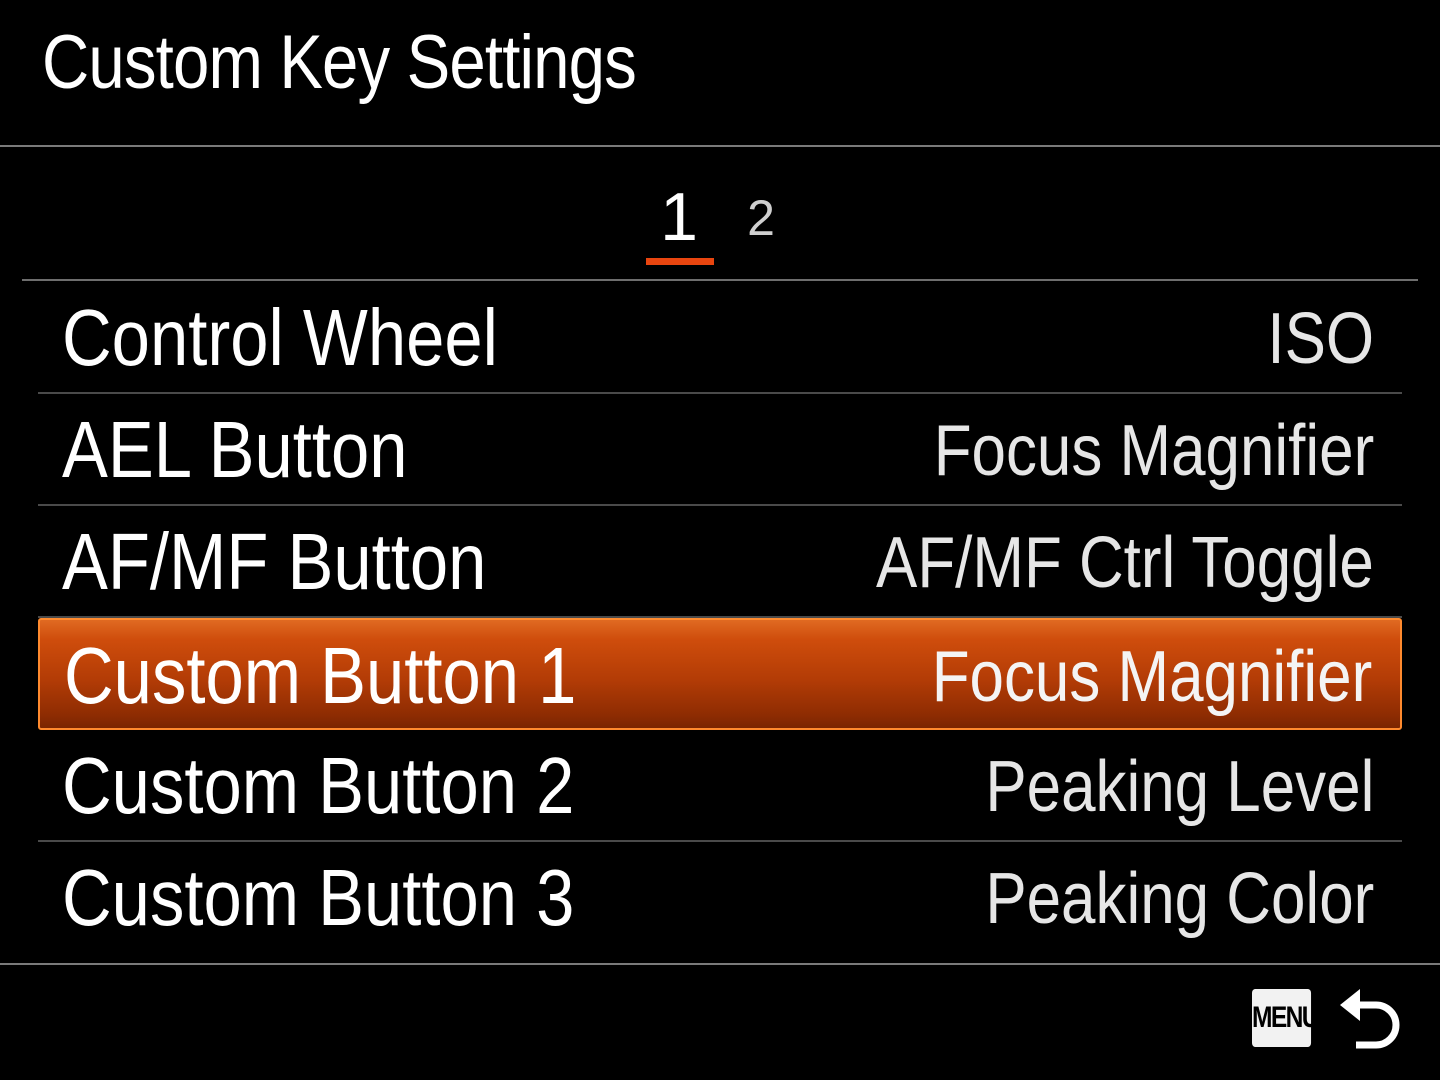 This screenshot has height=1080, width=1440. What do you see at coordinates (720, 674) in the screenshot?
I see `menu-item-custom-button-1: Custom Button 1 Focus Magnifier` at bounding box center [720, 674].